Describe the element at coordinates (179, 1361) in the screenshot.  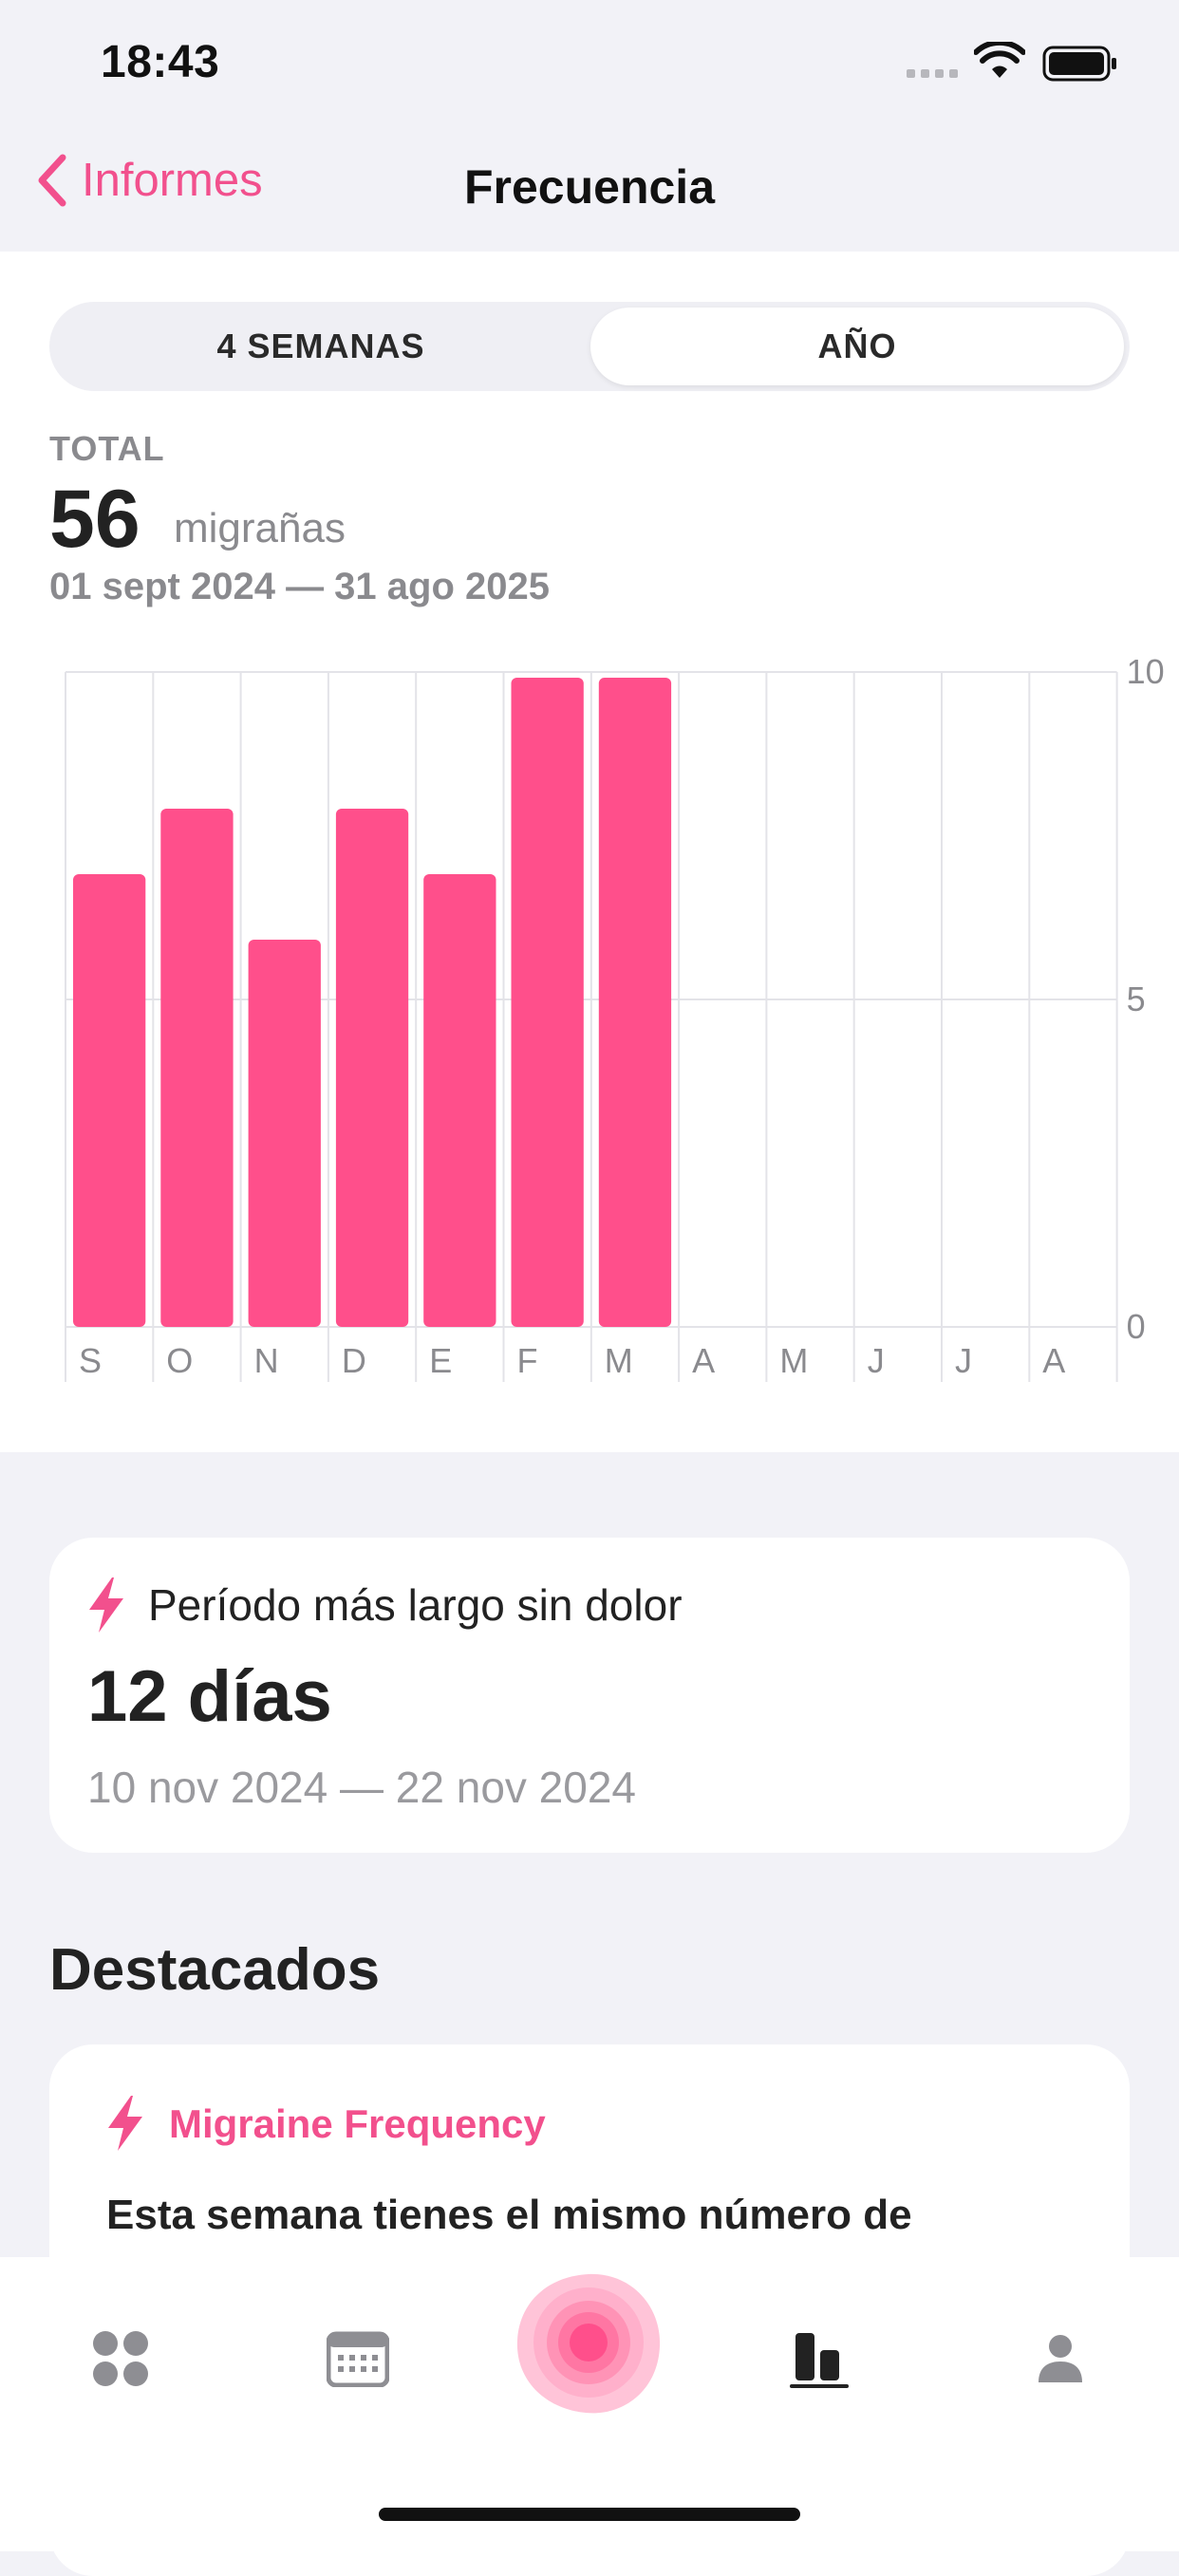
I see `x-tick-label: O` at that location.